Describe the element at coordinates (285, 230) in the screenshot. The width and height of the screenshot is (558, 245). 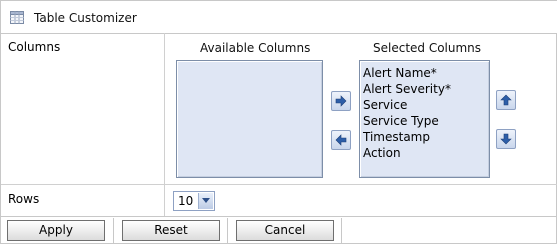
I see `cancel-button: Cancel` at that location.